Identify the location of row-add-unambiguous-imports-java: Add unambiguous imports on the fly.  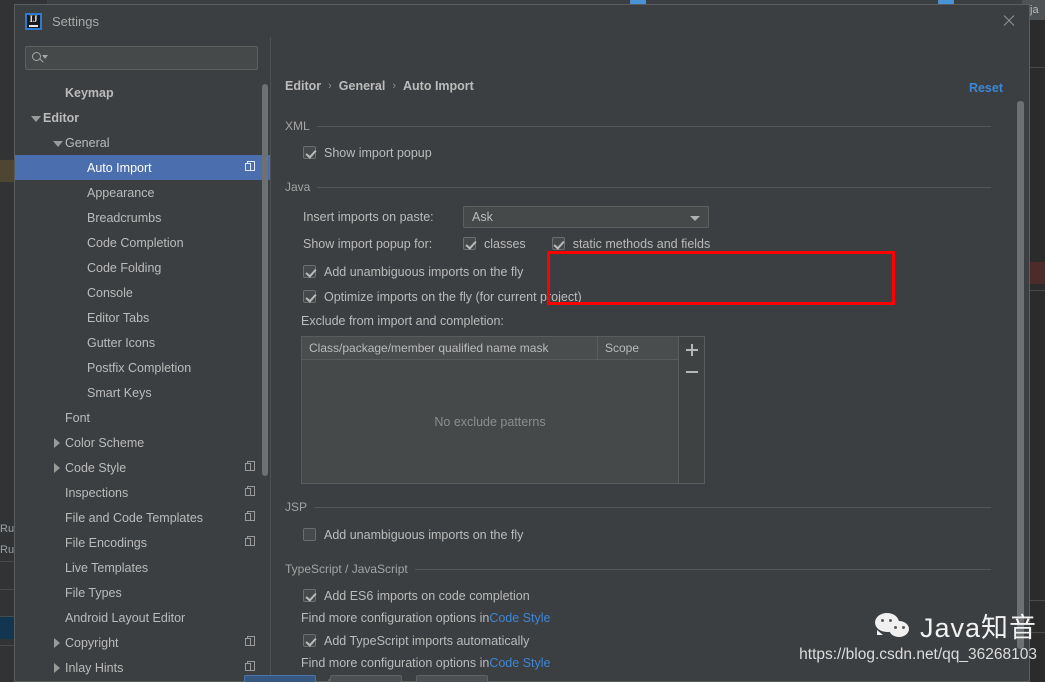
(641, 271).